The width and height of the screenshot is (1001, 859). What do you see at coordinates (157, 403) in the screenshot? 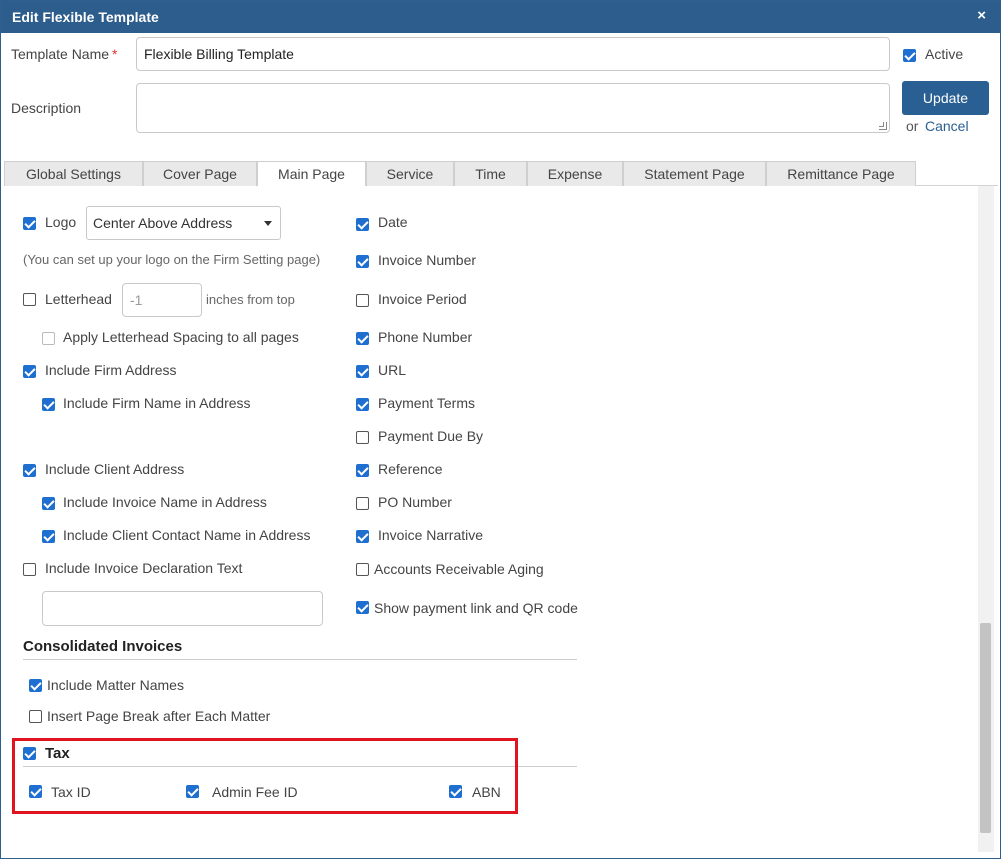
I see `include-firm-name-label: Include Firm Name in Address` at bounding box center [157, 403].